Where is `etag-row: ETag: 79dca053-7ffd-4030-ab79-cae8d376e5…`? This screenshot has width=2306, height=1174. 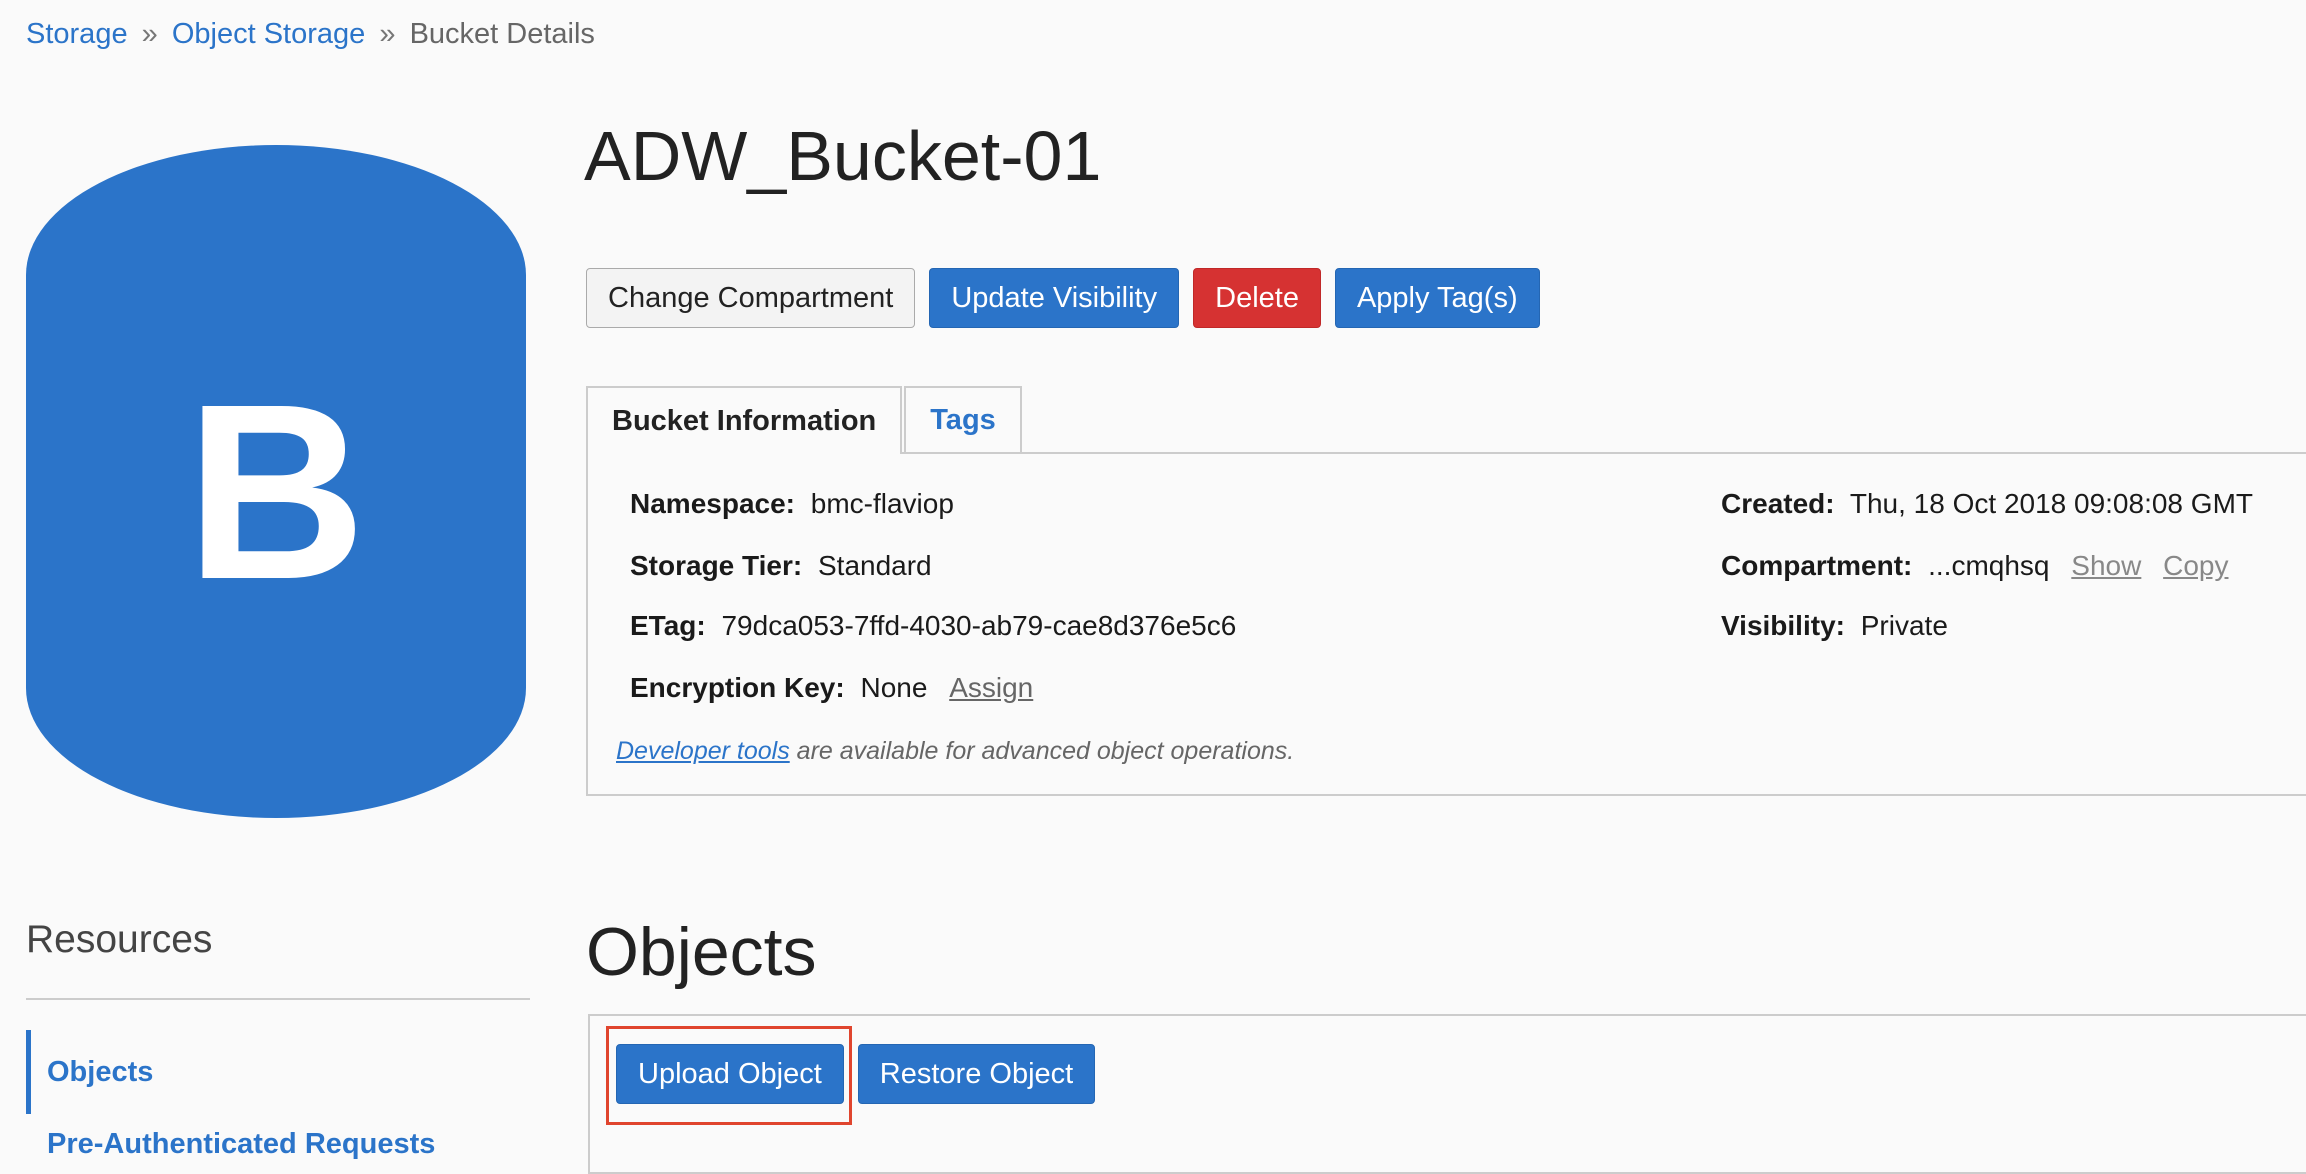
etag-row: ETag: 79dca053-7ffd-4030-ab79-cae8d376e5… is located at coordinates (933, 626).